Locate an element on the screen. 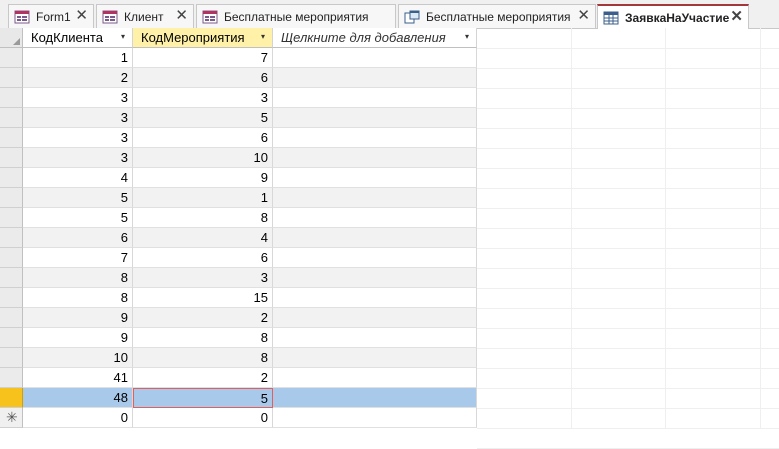 Image resolution: width=779 pixels, height=449 pixels. cell-event-id: 0 is located at coordinates (203, 418).